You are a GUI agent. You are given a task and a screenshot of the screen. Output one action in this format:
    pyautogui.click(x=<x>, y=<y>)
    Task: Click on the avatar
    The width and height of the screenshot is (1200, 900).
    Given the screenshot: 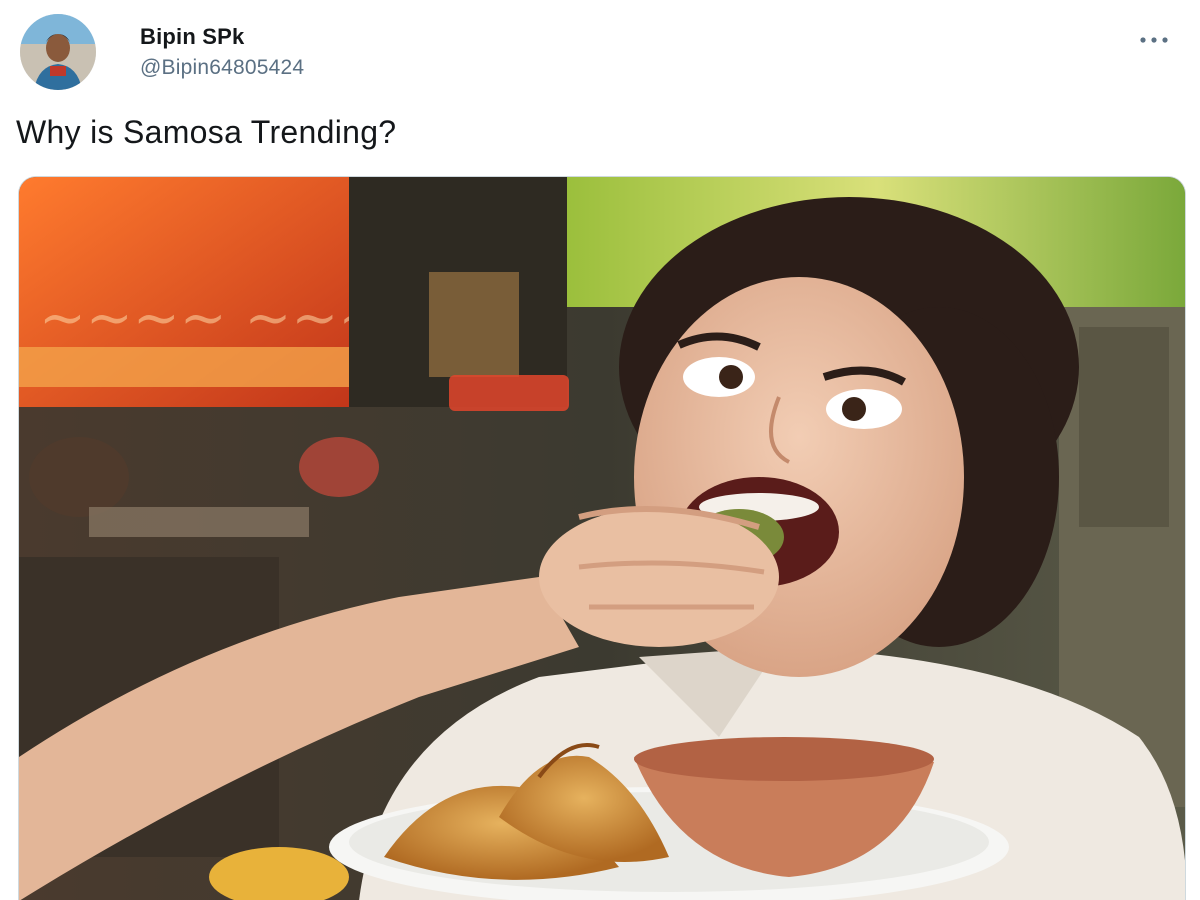 What is the action you would take?
    pyautogui.click(x=58, y=52)
    